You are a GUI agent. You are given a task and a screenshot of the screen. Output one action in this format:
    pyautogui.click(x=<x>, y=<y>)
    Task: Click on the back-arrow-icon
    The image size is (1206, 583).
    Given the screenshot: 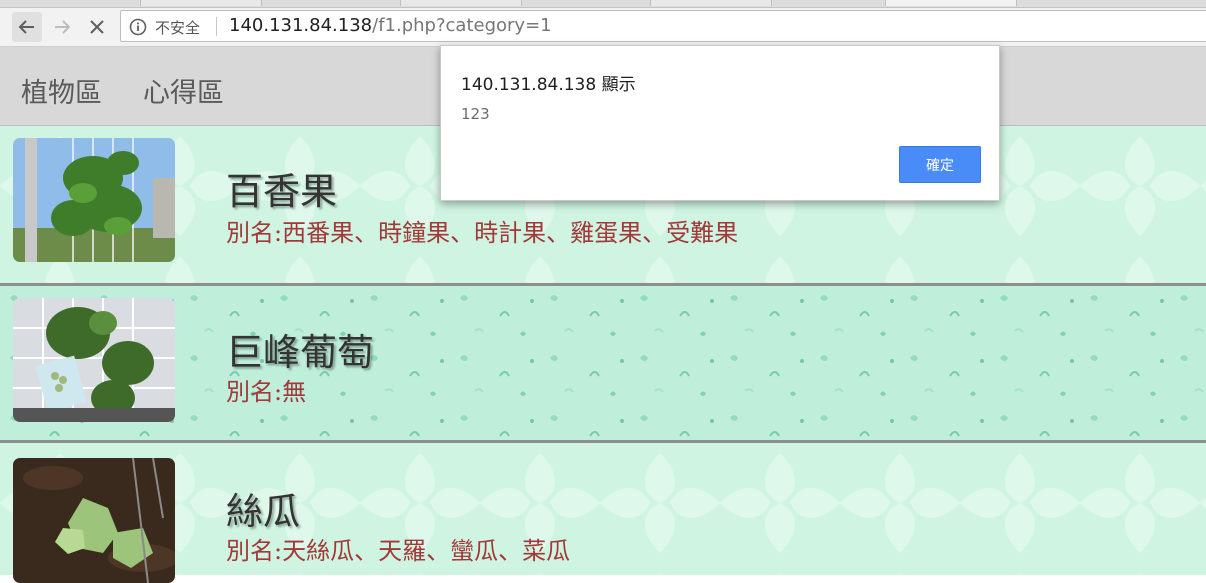 What is the action you would take?
    pyautogui.click(x=26, y=27)
    